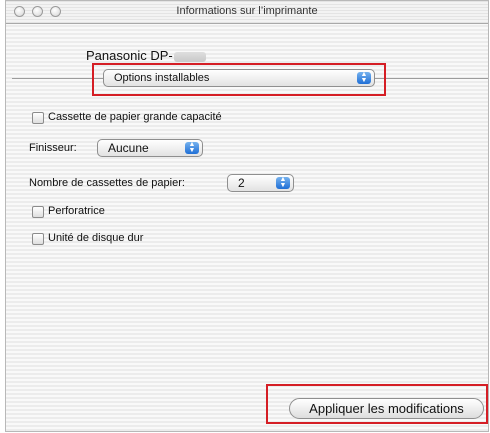 The height and width of the screenshot is (433, 490). I want to click on cassette-count-label: Nombre de cassettes de papier:, so click(107, 183).